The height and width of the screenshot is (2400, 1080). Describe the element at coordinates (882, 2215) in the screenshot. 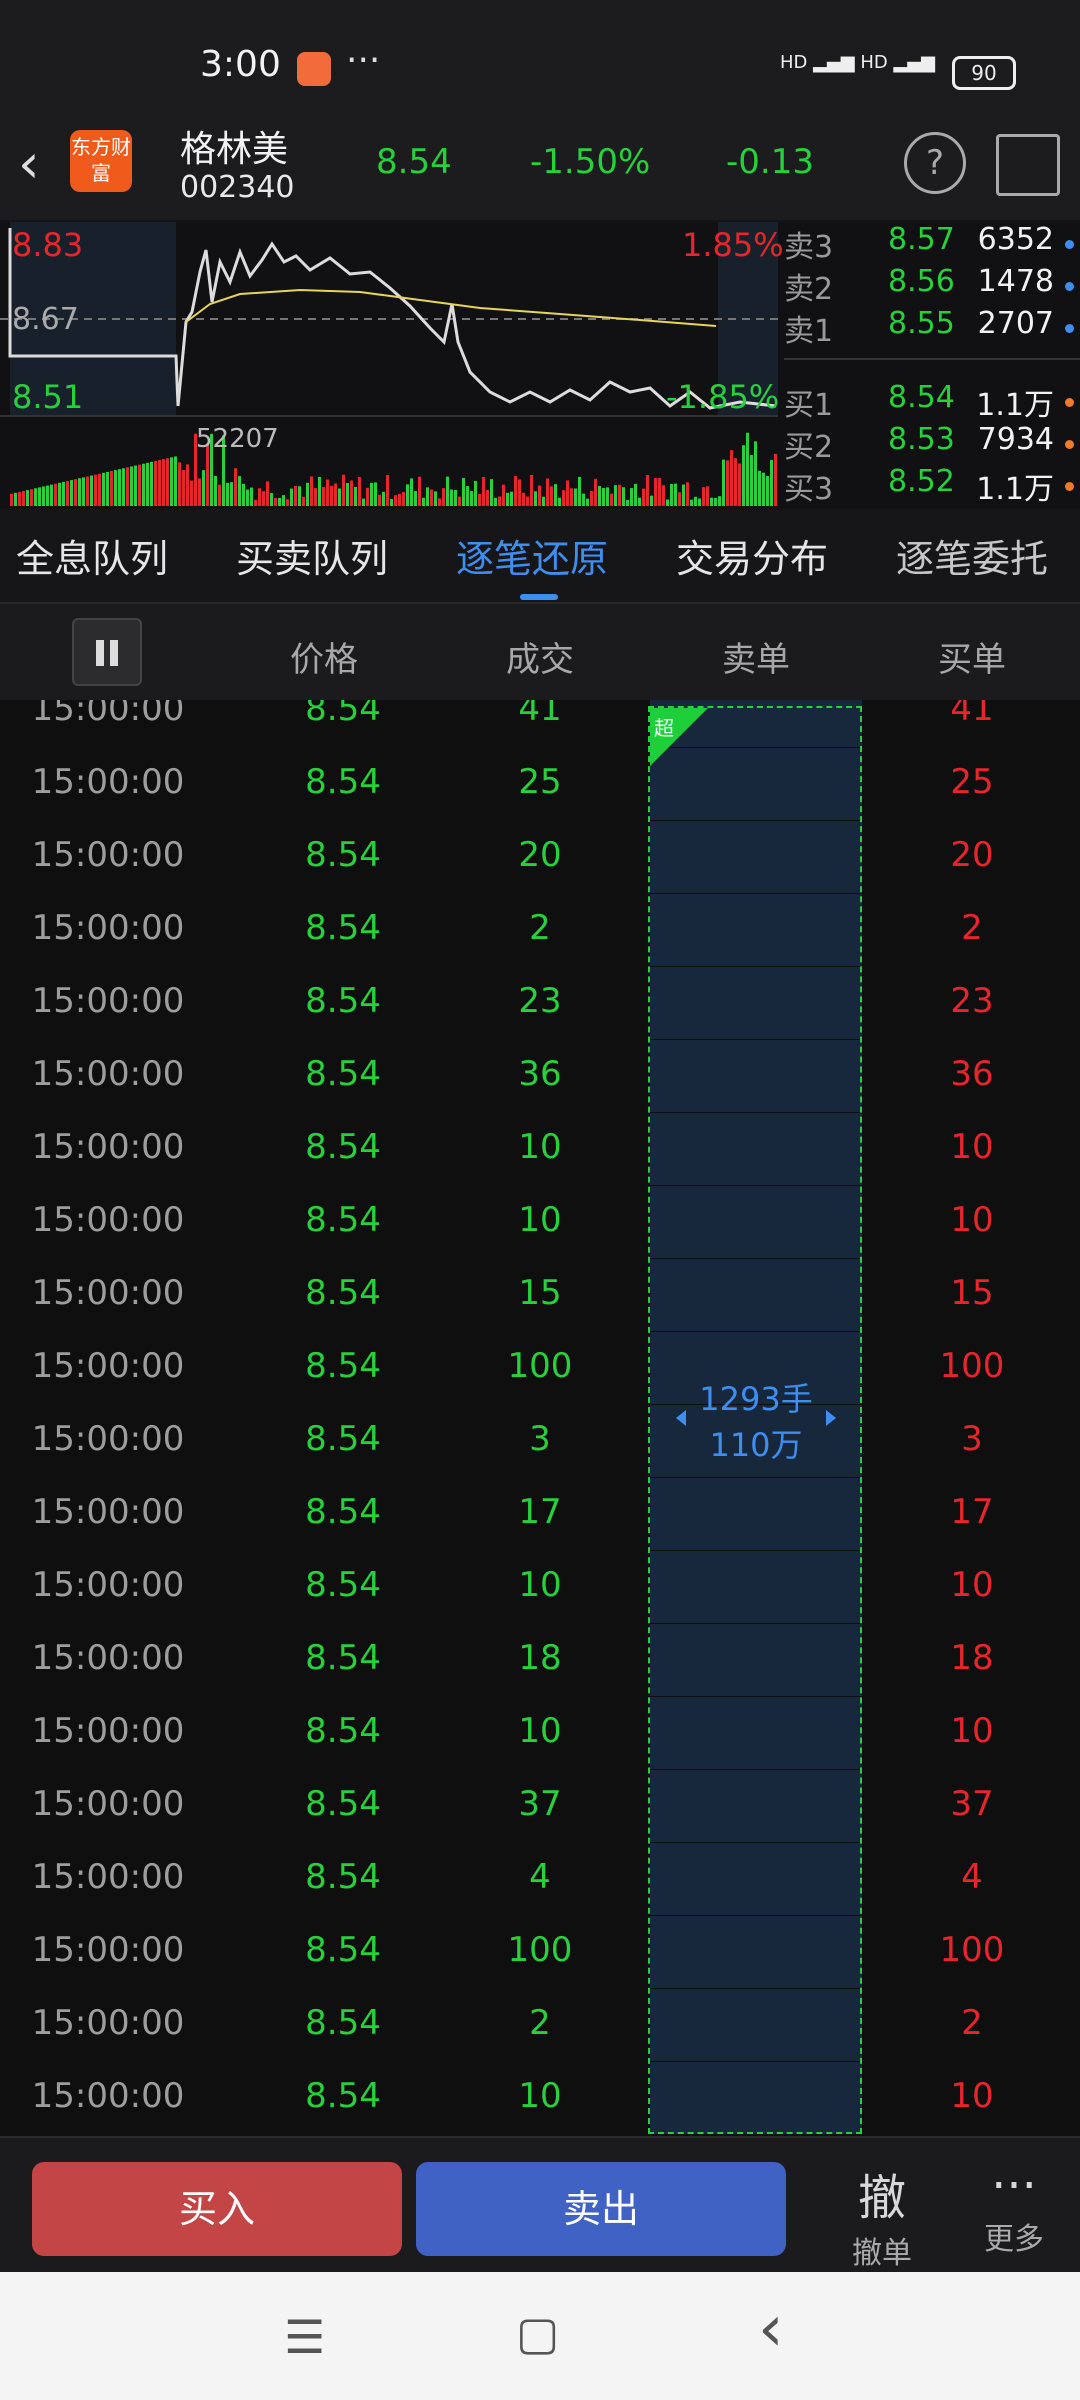

I see `cancel-order-button: 撤 撤单` at that location.